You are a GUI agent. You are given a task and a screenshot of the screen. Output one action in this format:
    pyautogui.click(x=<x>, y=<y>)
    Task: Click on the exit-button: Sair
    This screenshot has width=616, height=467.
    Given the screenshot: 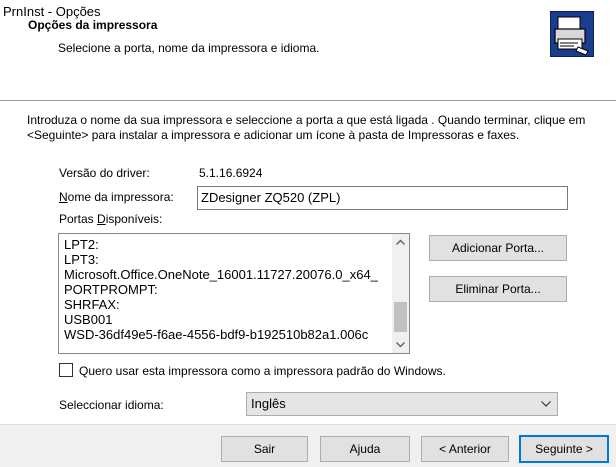 What is the action you would take?
    pyautogui.click(x=264, y=449)
    